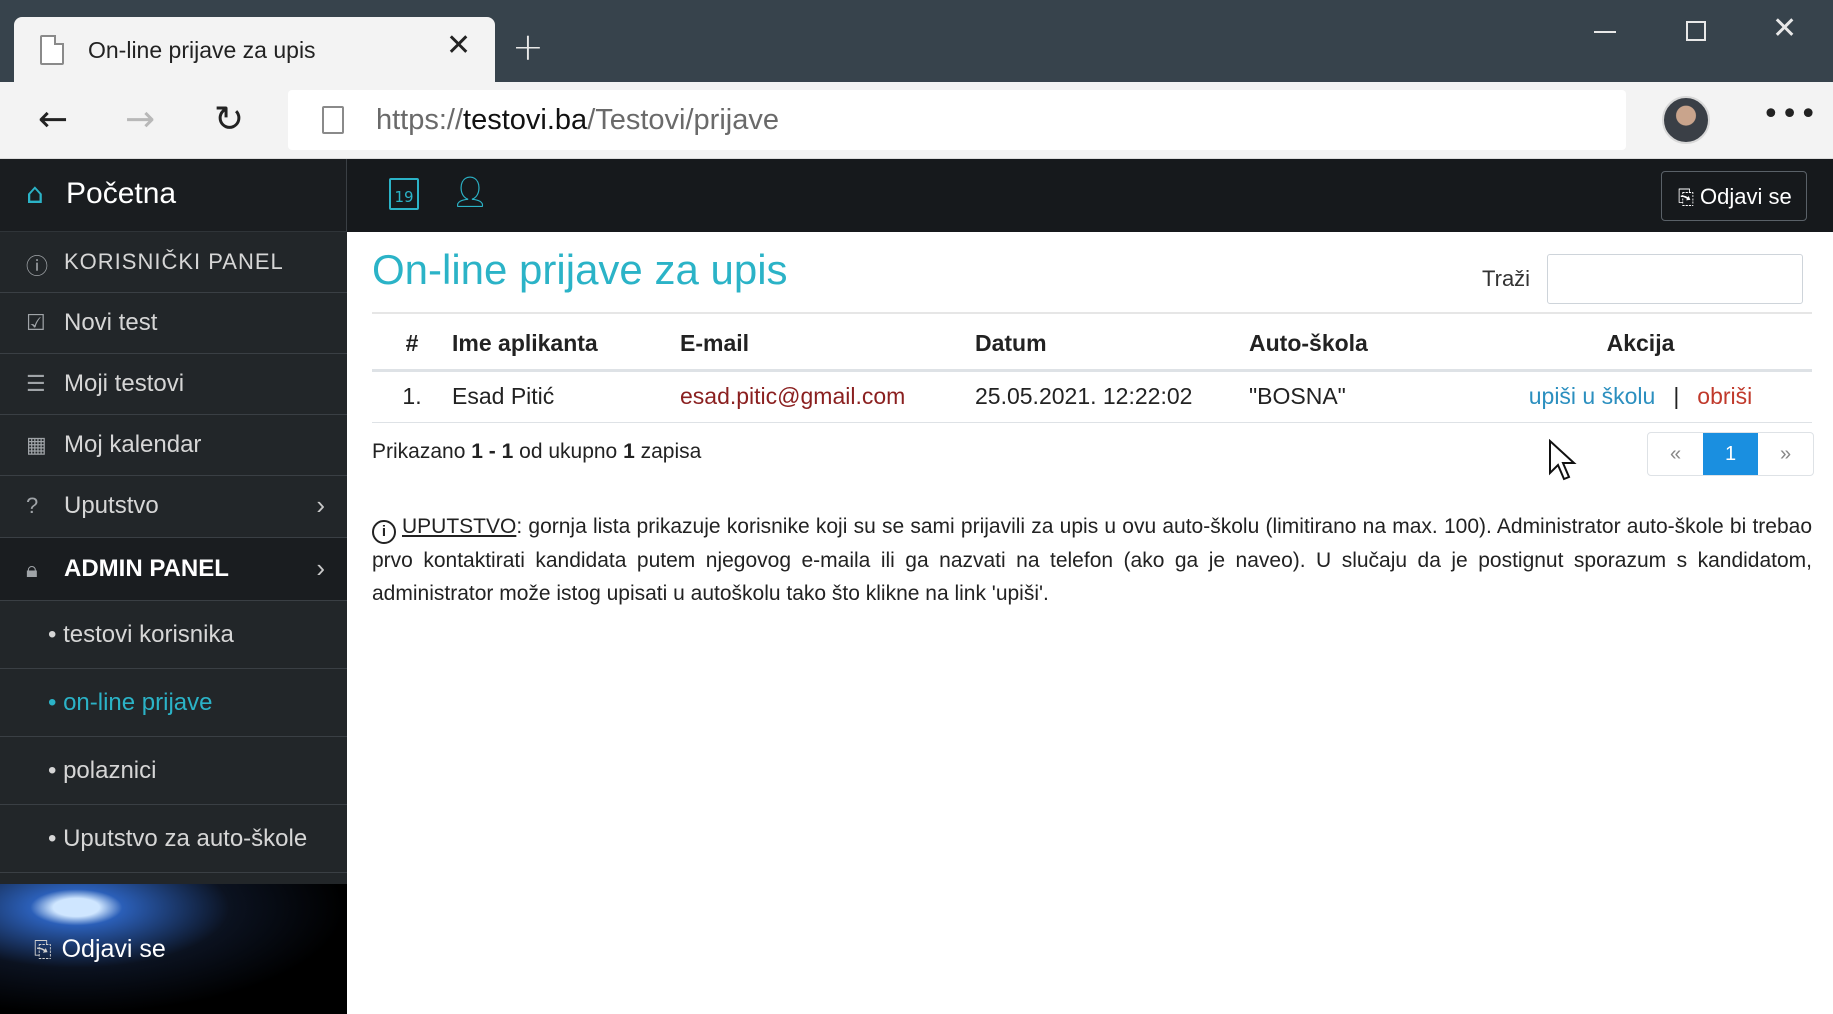 Image resolution: width=1833 pixels, height=1014 pixels. Describe the element at coordinates (130, 702) in the screenshot. I see `sidebar-subitem-label: • on-line prijave` at that location.